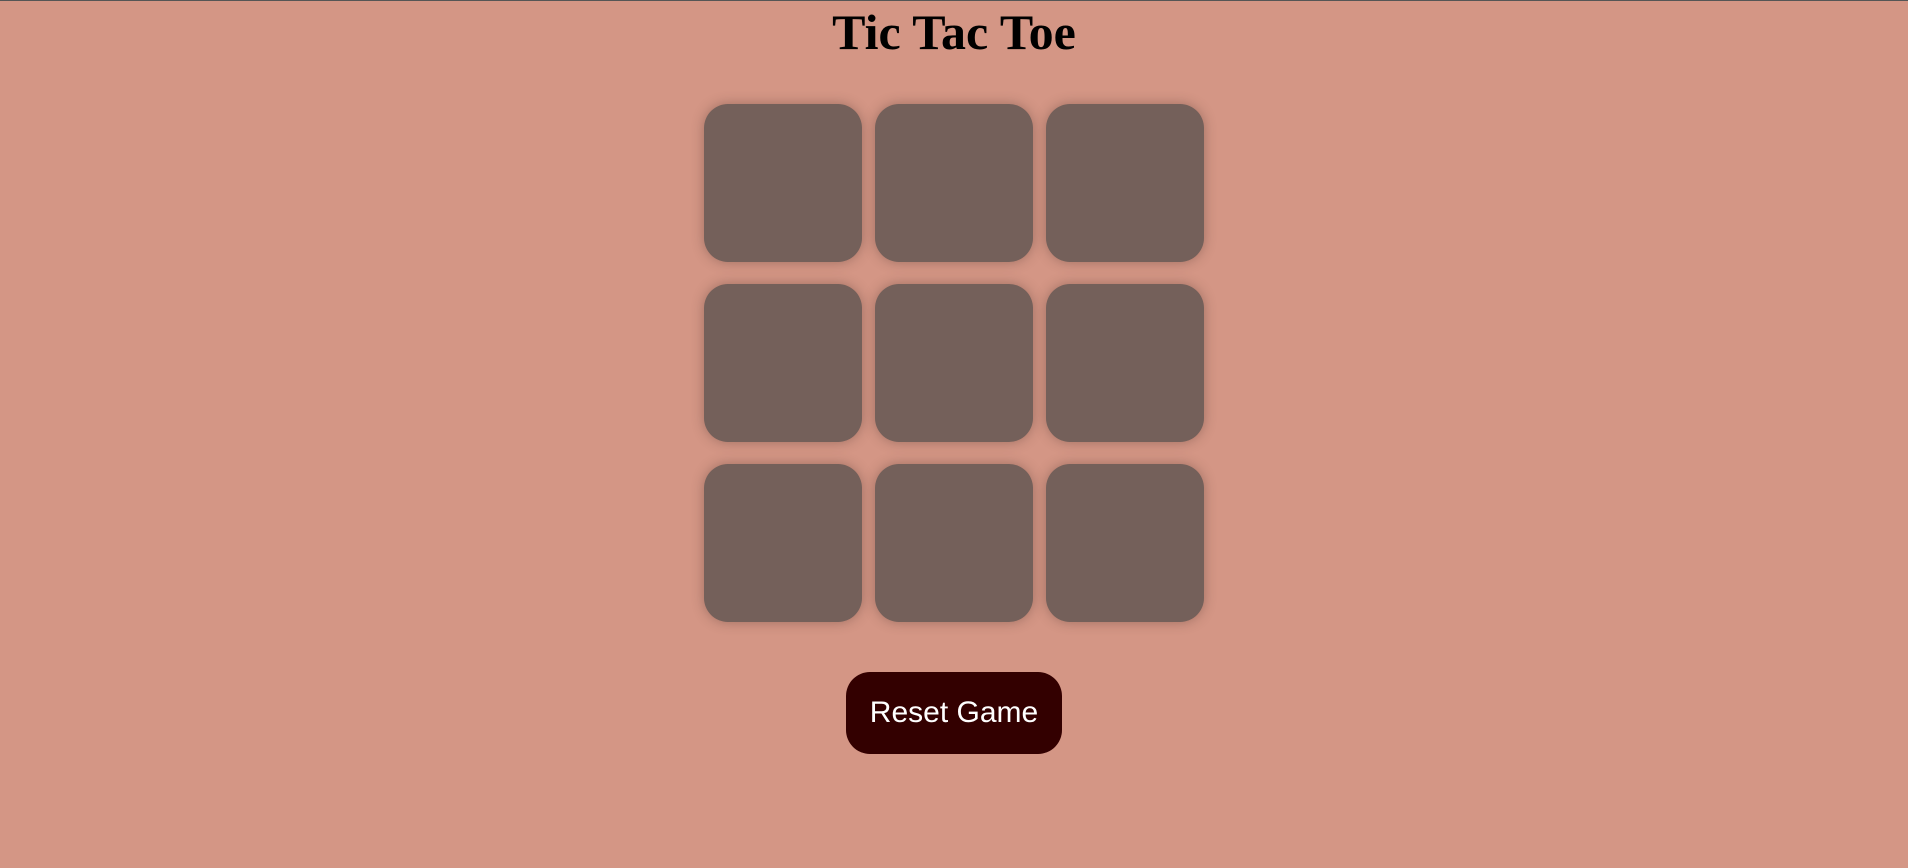 This screenshot has height=868, width=1908. Describe the element at coordinates (954, 32) in the screenshot. I see `page-title: Tic Tac Toe` at that location.